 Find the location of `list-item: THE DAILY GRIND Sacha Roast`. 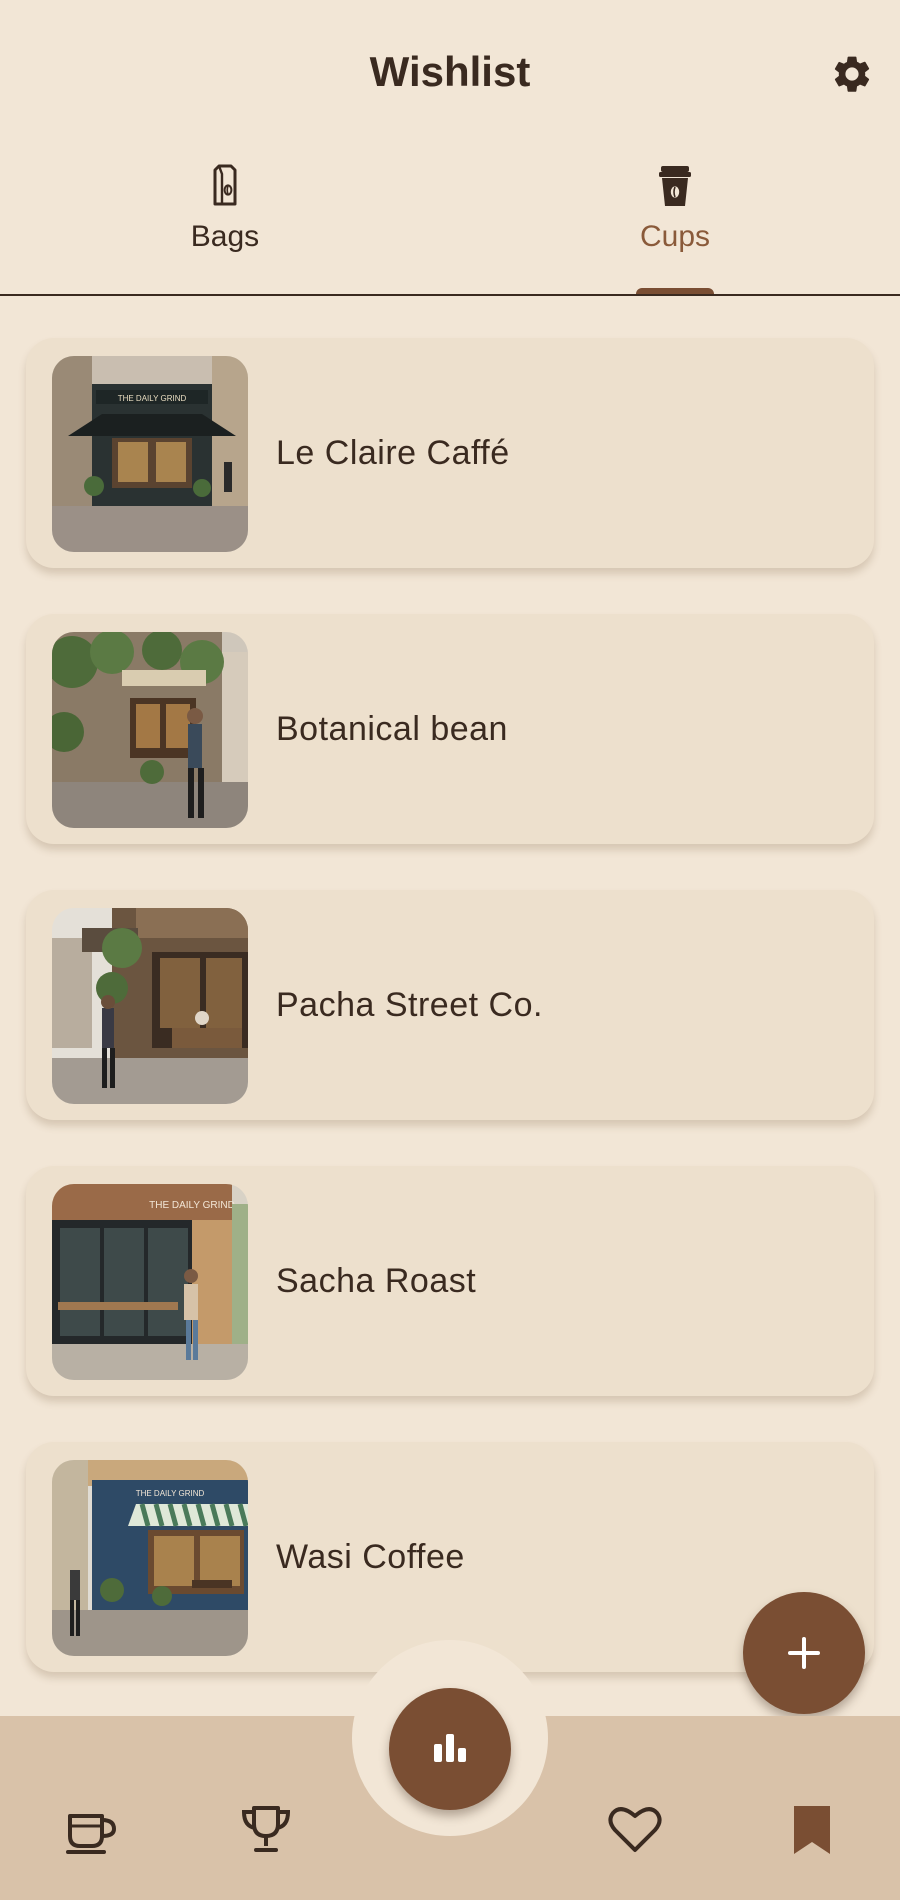

list-item: THE DAILY GRIND Sacha Roast is located at coordinates (450, 1281).